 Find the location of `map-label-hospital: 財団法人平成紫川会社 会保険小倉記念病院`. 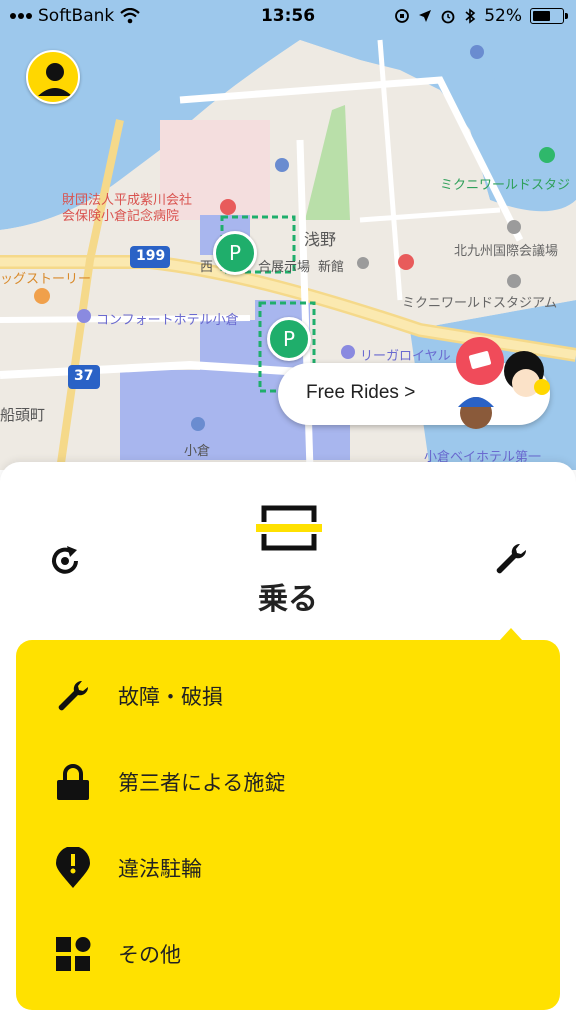

map-label-hospital: 財団法人平成紫川会社 会保険小倉記念病院 is located at coordinates (127, 208).